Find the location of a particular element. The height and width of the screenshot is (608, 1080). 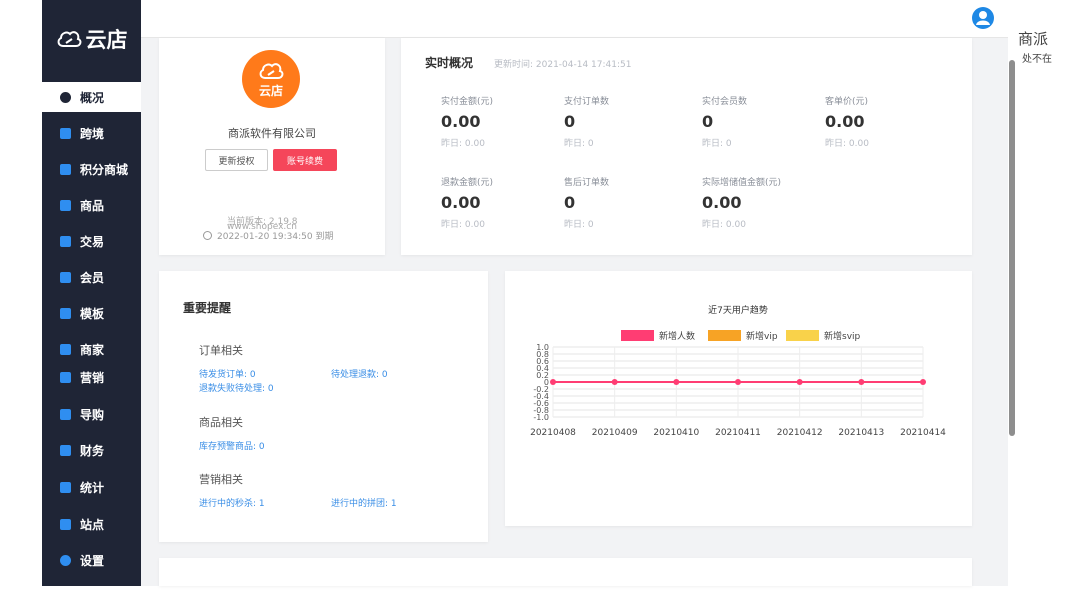

metric-label: 支付订单数 is located at coordinates (587, 102).